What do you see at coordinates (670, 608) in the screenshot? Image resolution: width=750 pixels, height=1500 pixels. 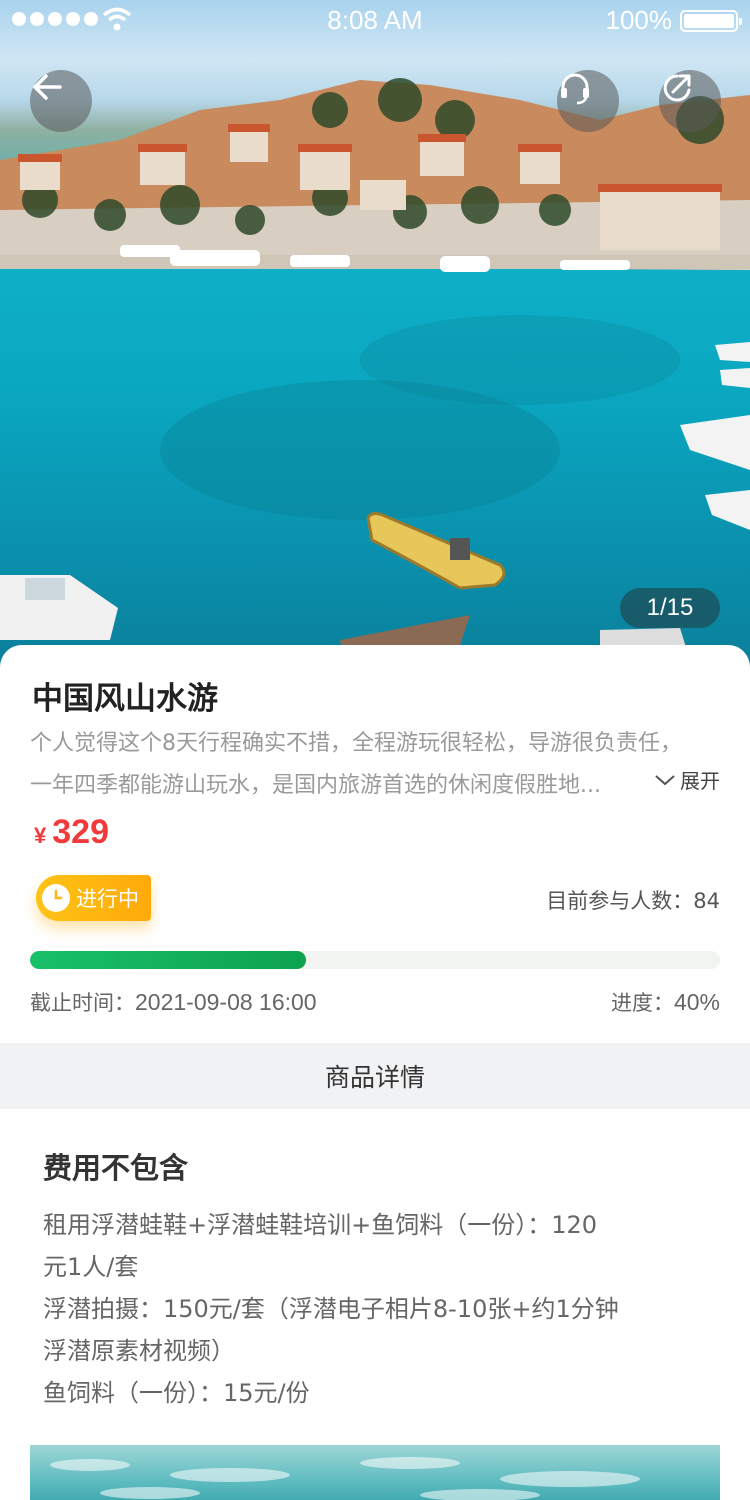 I see `image-counter: 1/15` at bounding box center [670, 608].